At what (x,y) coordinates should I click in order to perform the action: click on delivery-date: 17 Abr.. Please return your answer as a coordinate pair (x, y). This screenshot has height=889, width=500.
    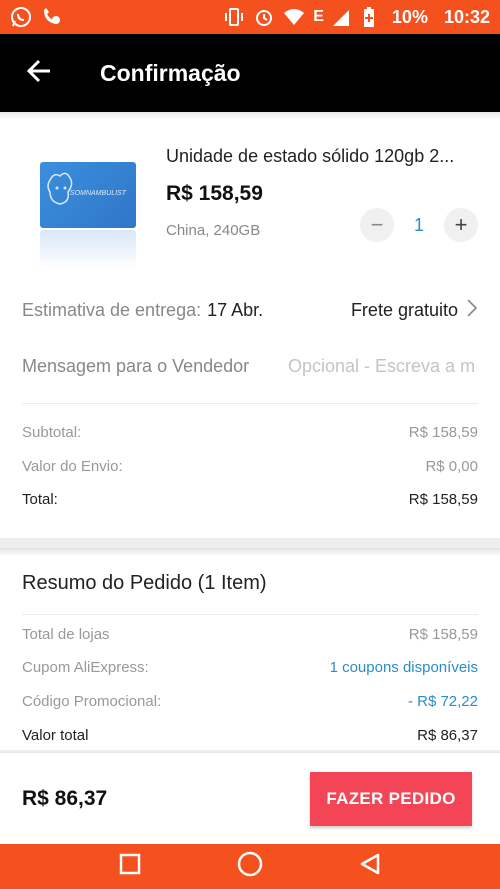
    Looking at the image, I should click on (235, 310).